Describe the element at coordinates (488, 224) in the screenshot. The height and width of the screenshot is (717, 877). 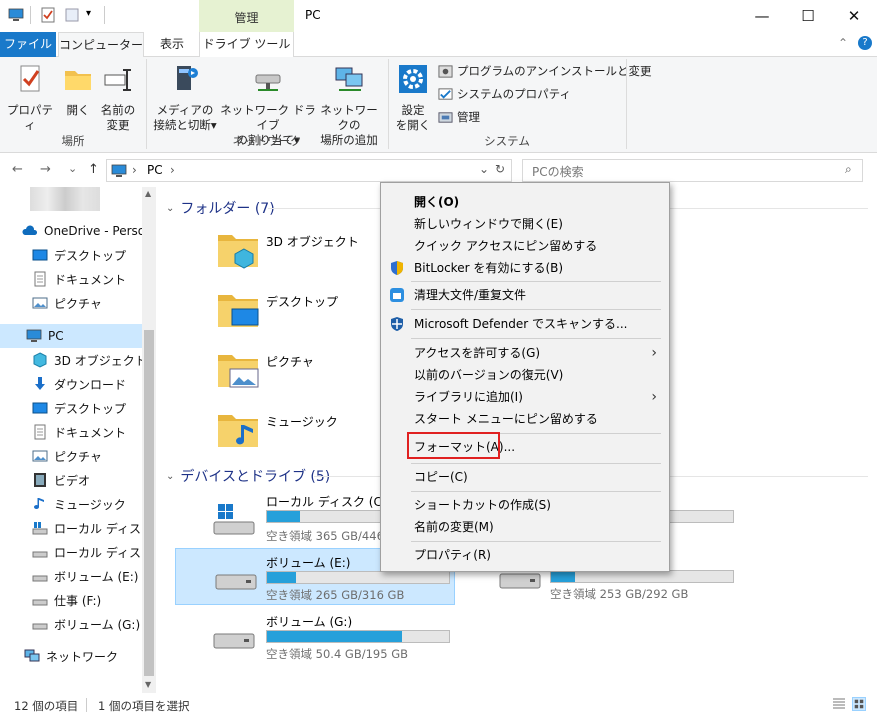
I see `menu-item-label: 新しいウィンドウで開く(E)` at that location.